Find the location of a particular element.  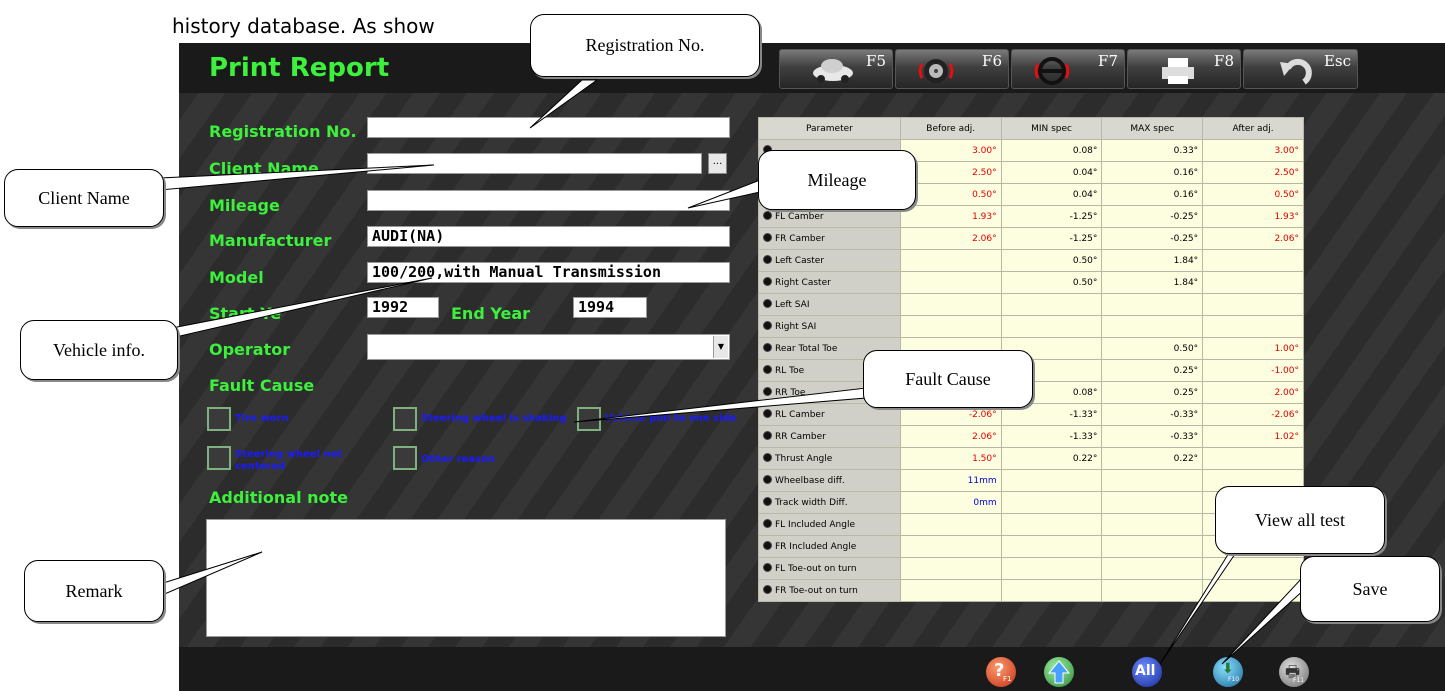

manufacturer-label: Manufacturer is located at coordinates (270, 240).